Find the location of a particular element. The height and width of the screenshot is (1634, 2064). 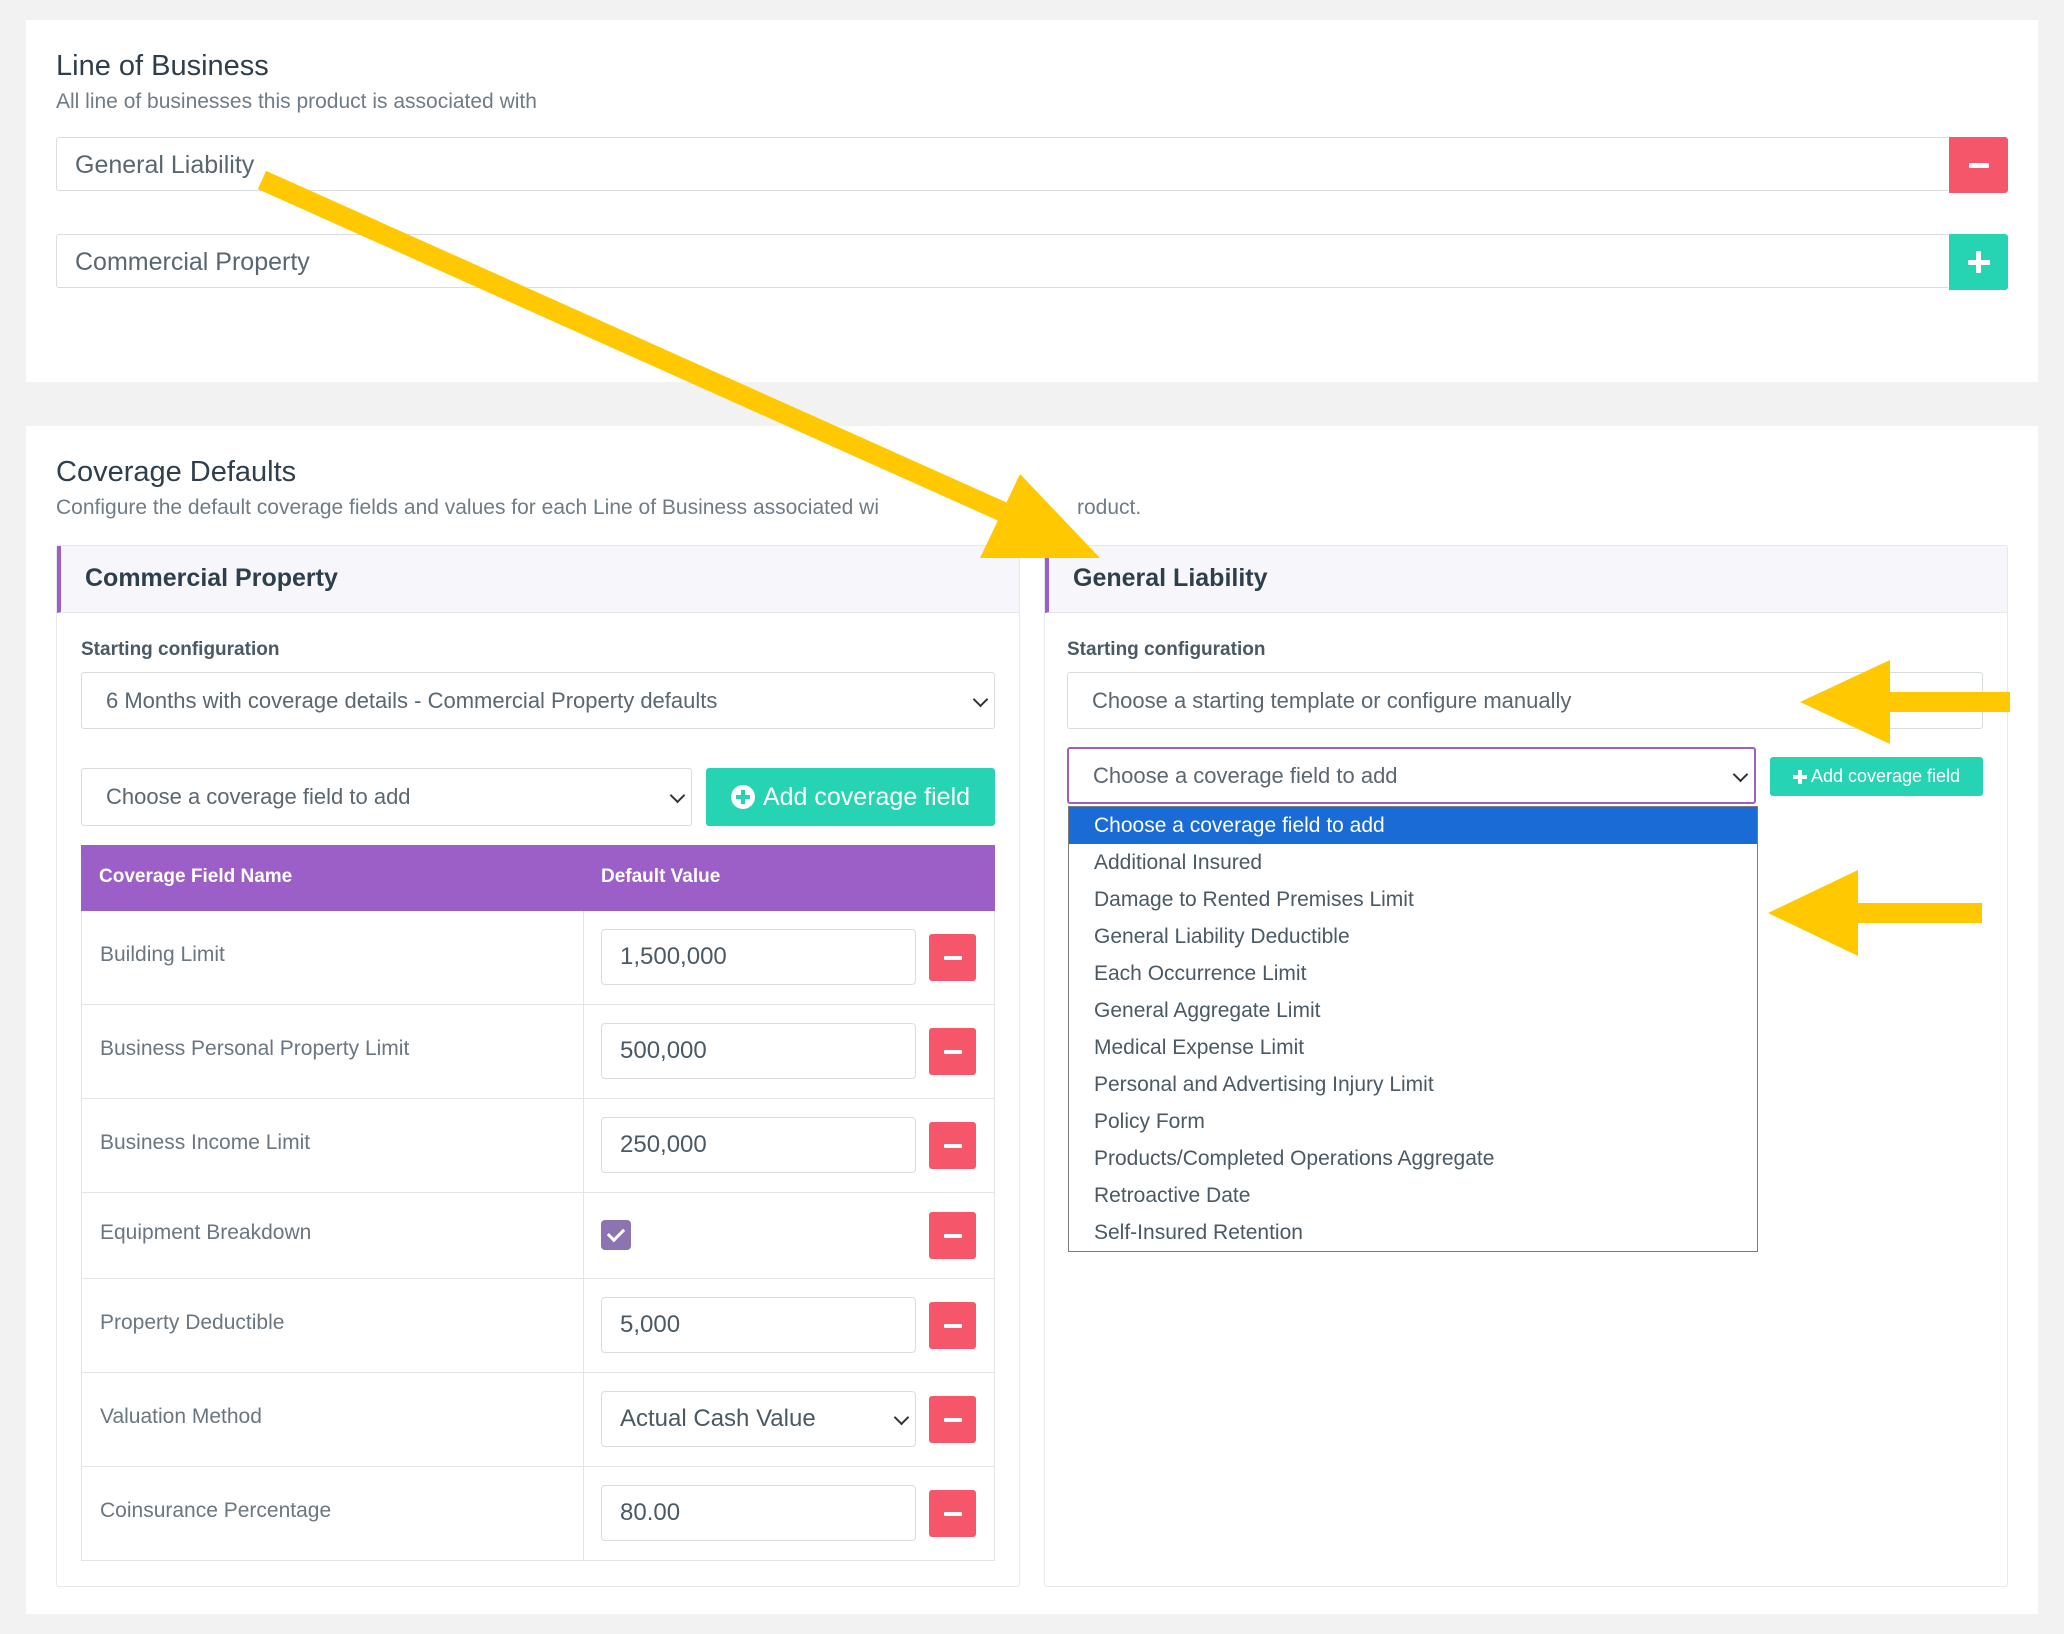

table-row: Coinsurance Percentage 80.00 is located at coordinates (538, 1514).